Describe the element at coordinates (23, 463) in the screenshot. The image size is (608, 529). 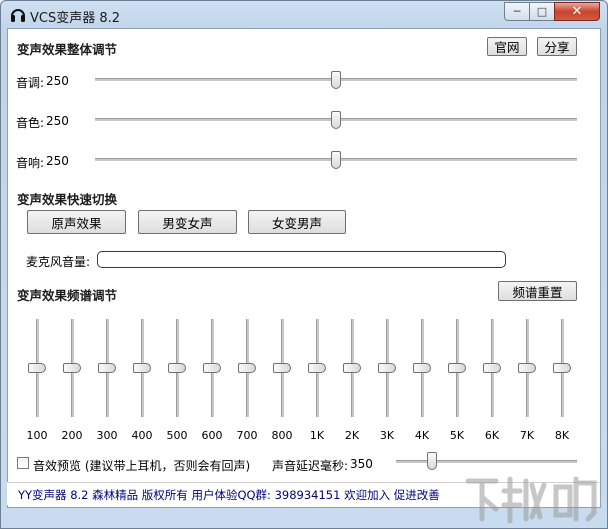
I see `preview-checkbox` at that location.